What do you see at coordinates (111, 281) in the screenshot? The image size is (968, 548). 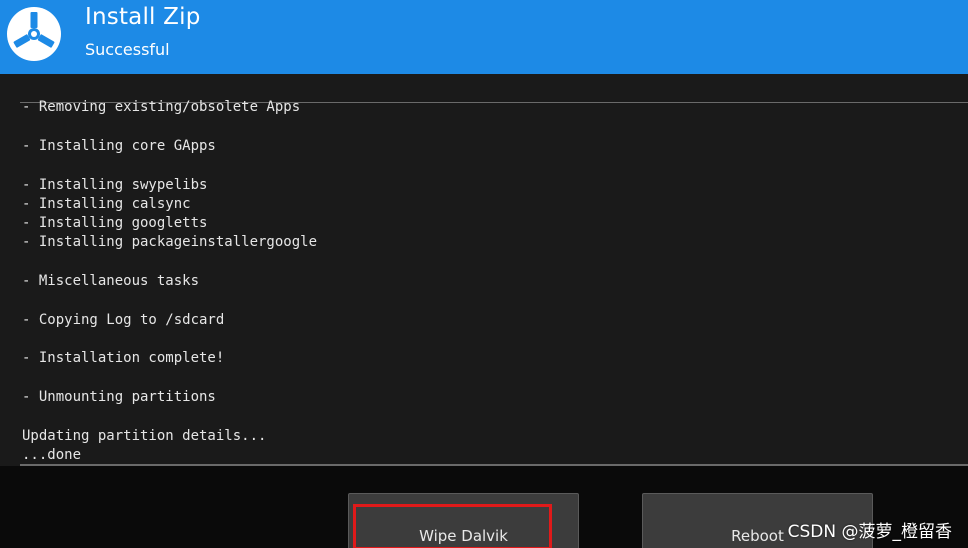 I see `log-line: - Miscellaneous tasks` at bounding box center [111, 281].